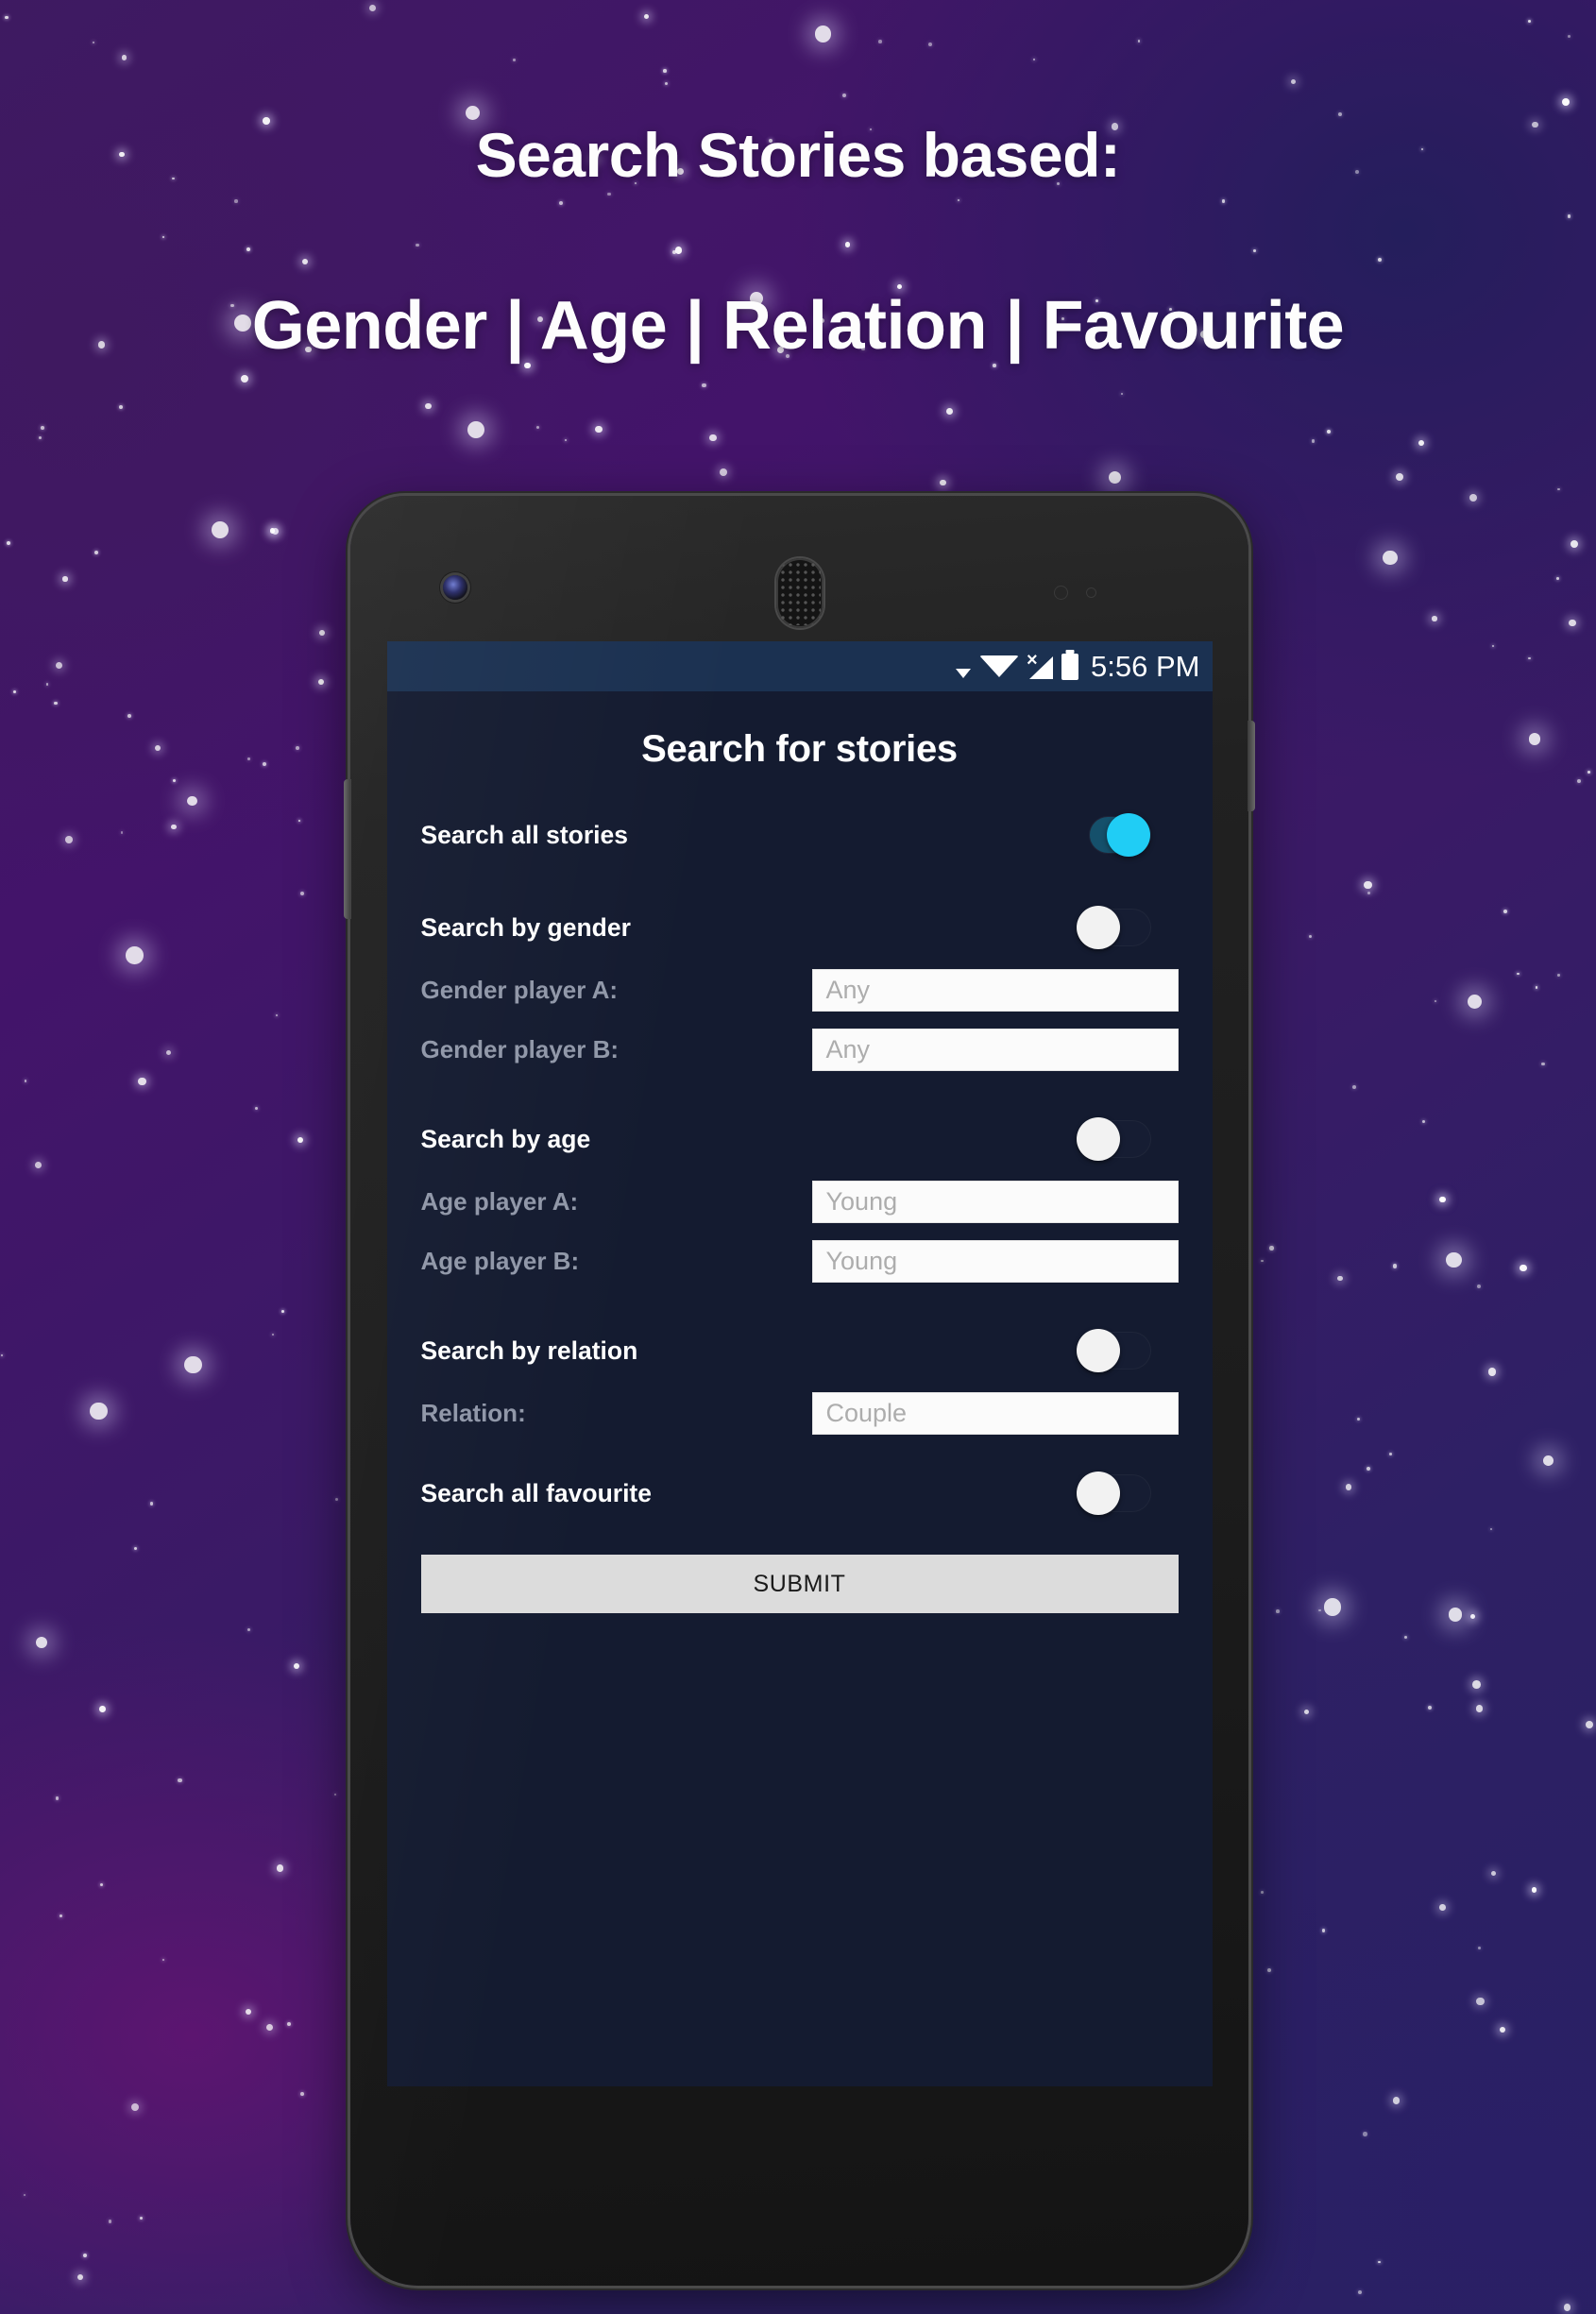  Describe the element at coordinates (800, 835) in the screenshot. I see `row-search-all-stories: Search all stories` at that location.